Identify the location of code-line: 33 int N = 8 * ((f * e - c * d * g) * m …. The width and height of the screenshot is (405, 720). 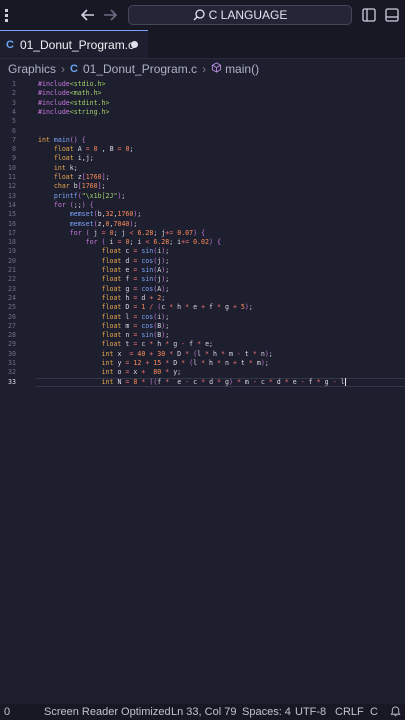
(202, 382).